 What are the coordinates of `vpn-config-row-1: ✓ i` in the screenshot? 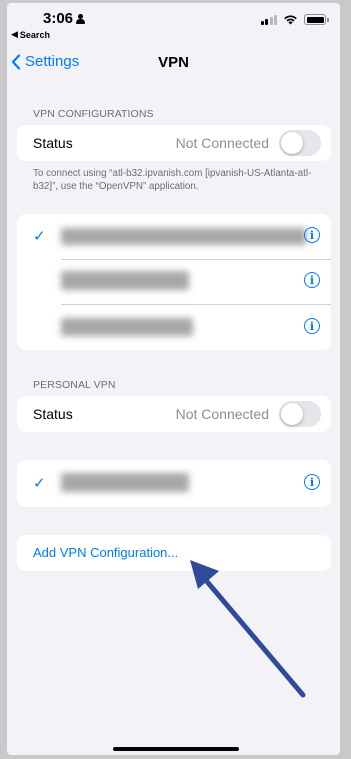 It's located at (174, 236).